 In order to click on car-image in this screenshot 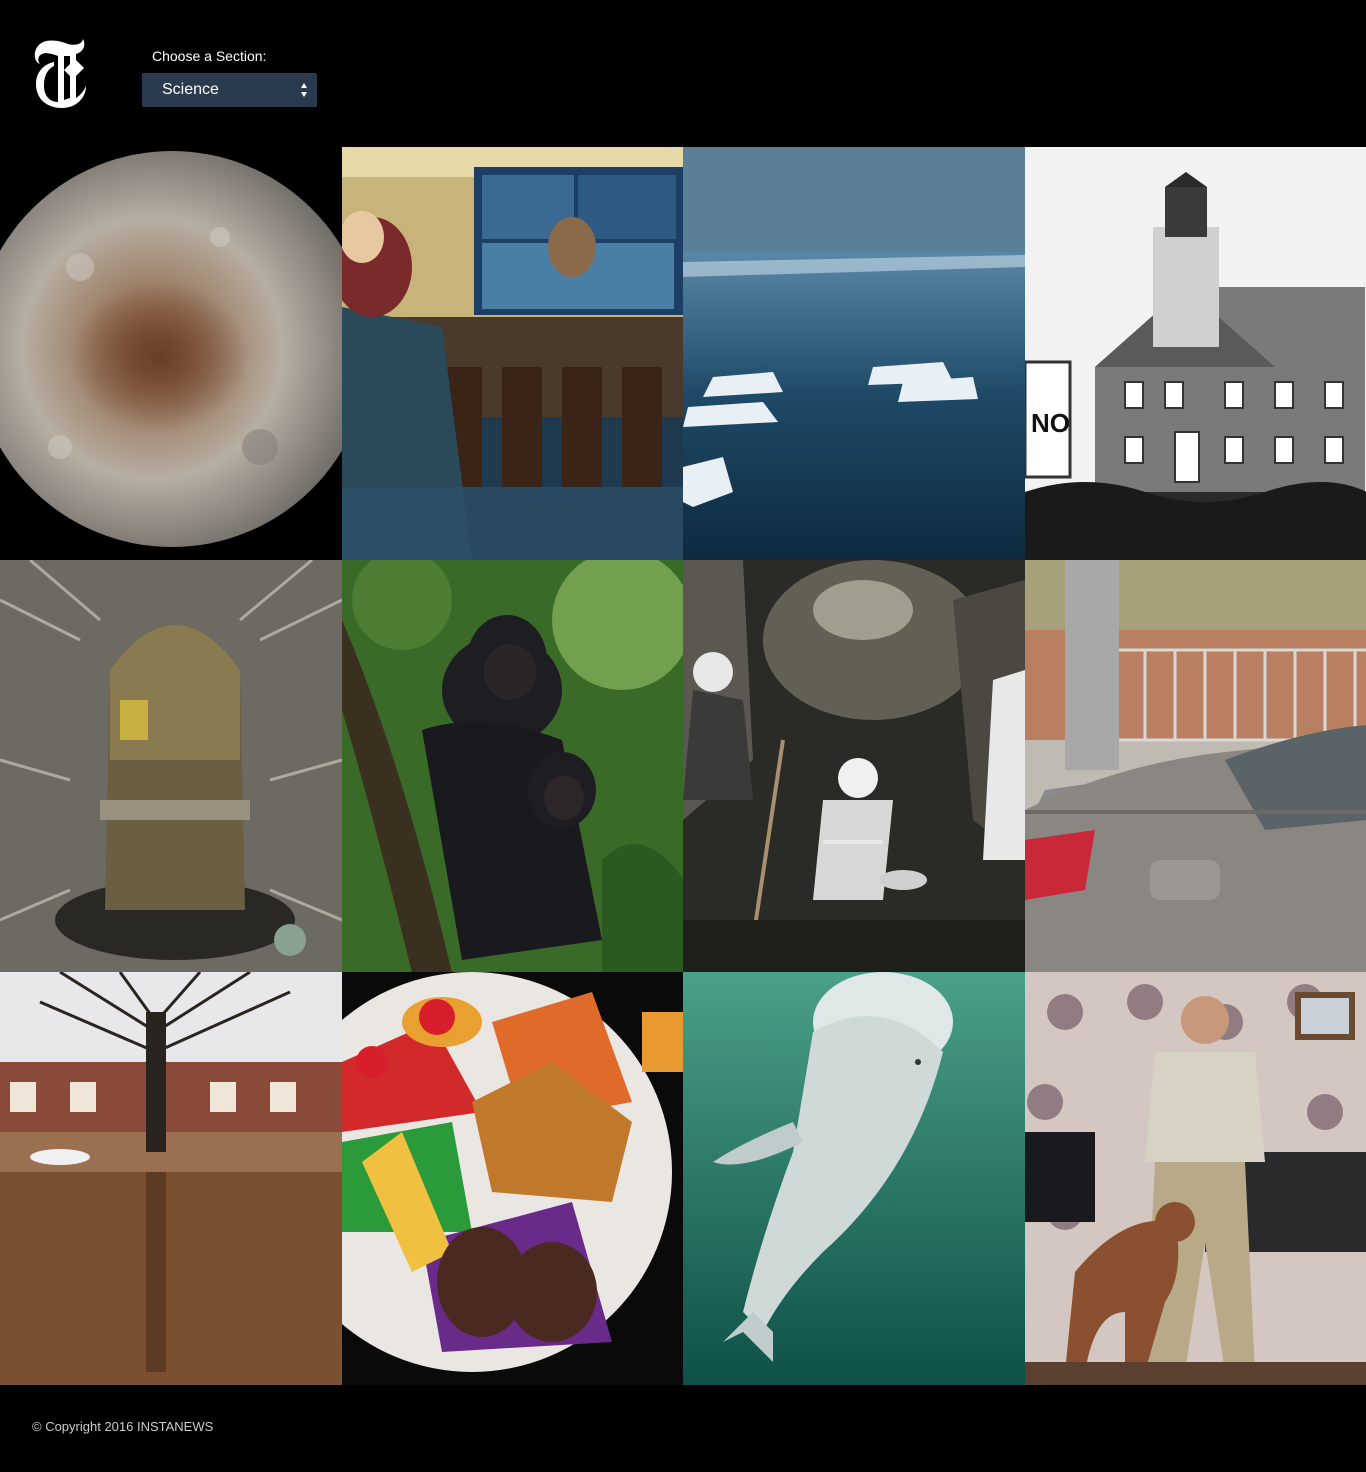, I will do `click(1195, 766)`.